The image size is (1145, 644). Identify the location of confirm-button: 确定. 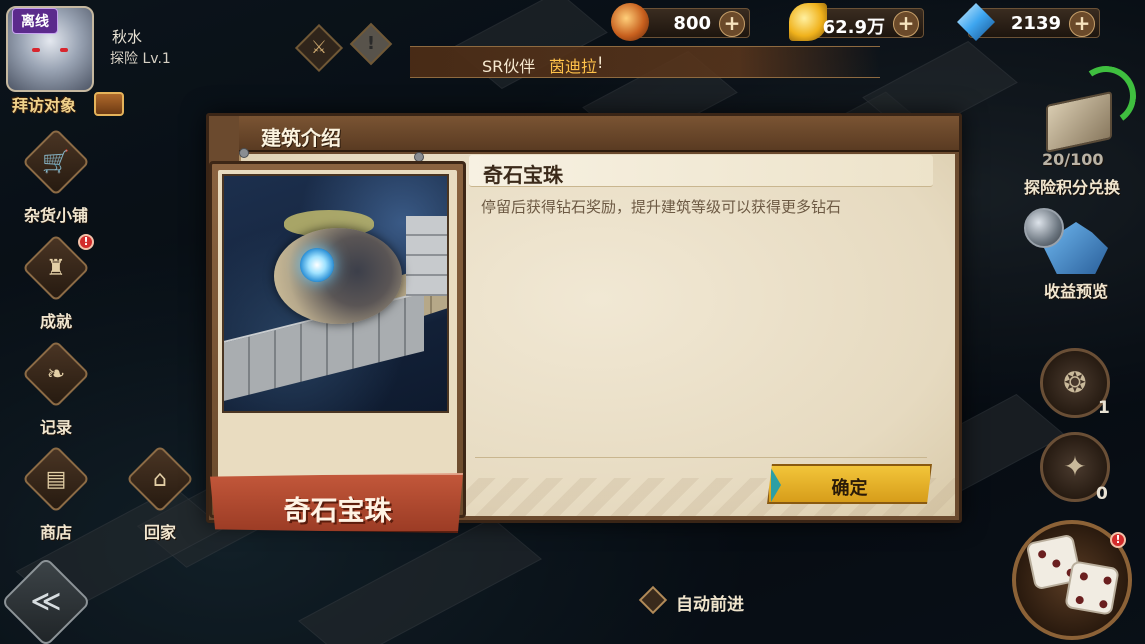
(849, 484).